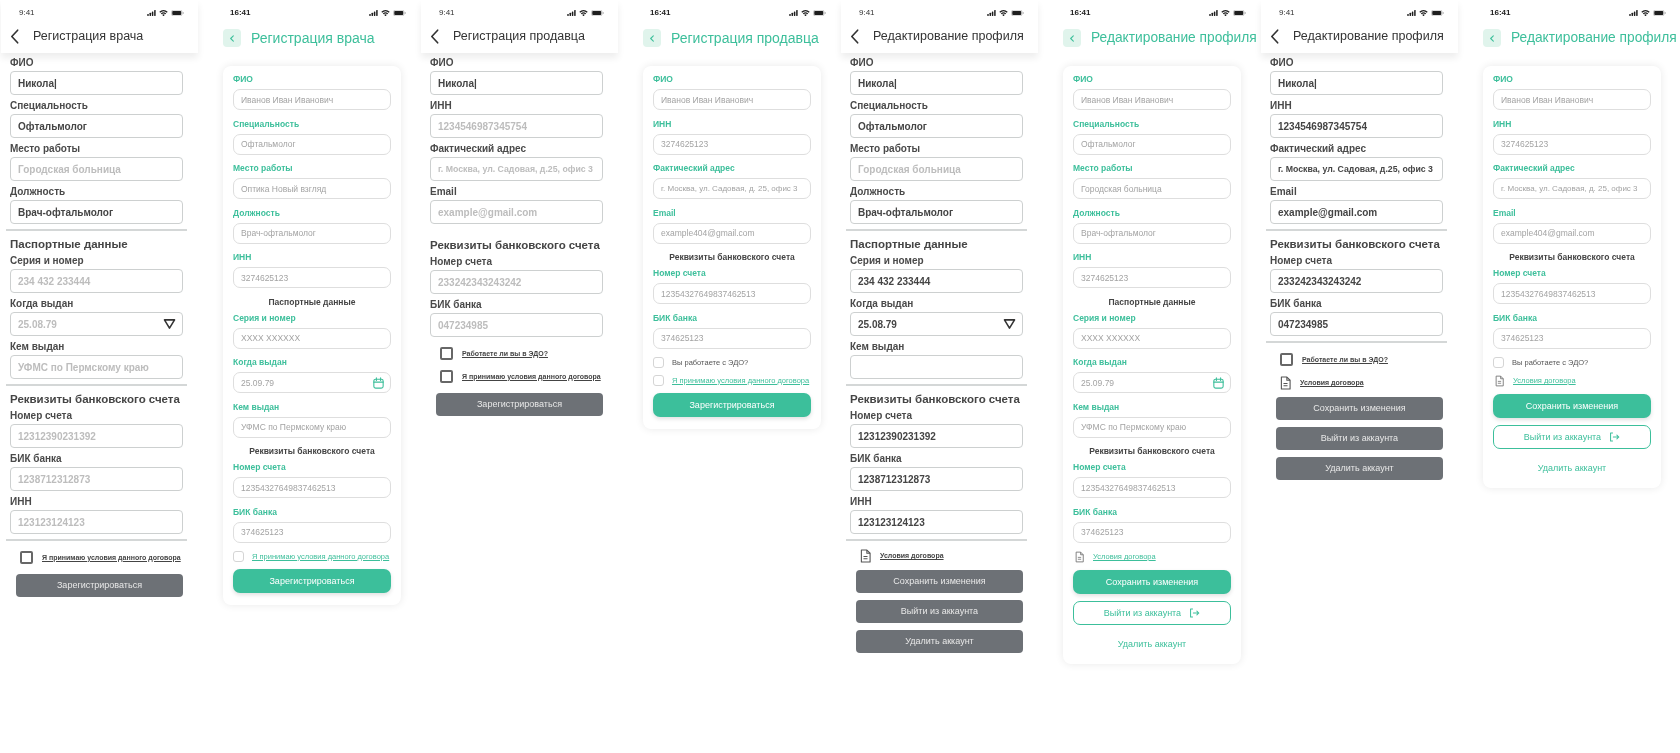 The width and height of the screenshot is (1680, 753). Describe the element at coordinates (936, 367) in the screenshot. I see `text-field` at that location.